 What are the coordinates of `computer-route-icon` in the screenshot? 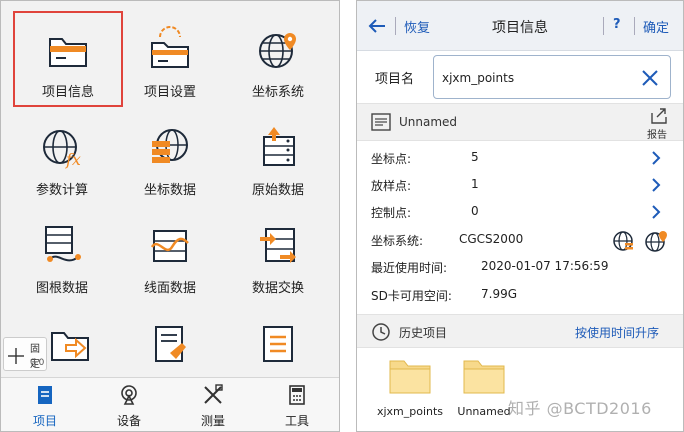 It's located at (63, 244).